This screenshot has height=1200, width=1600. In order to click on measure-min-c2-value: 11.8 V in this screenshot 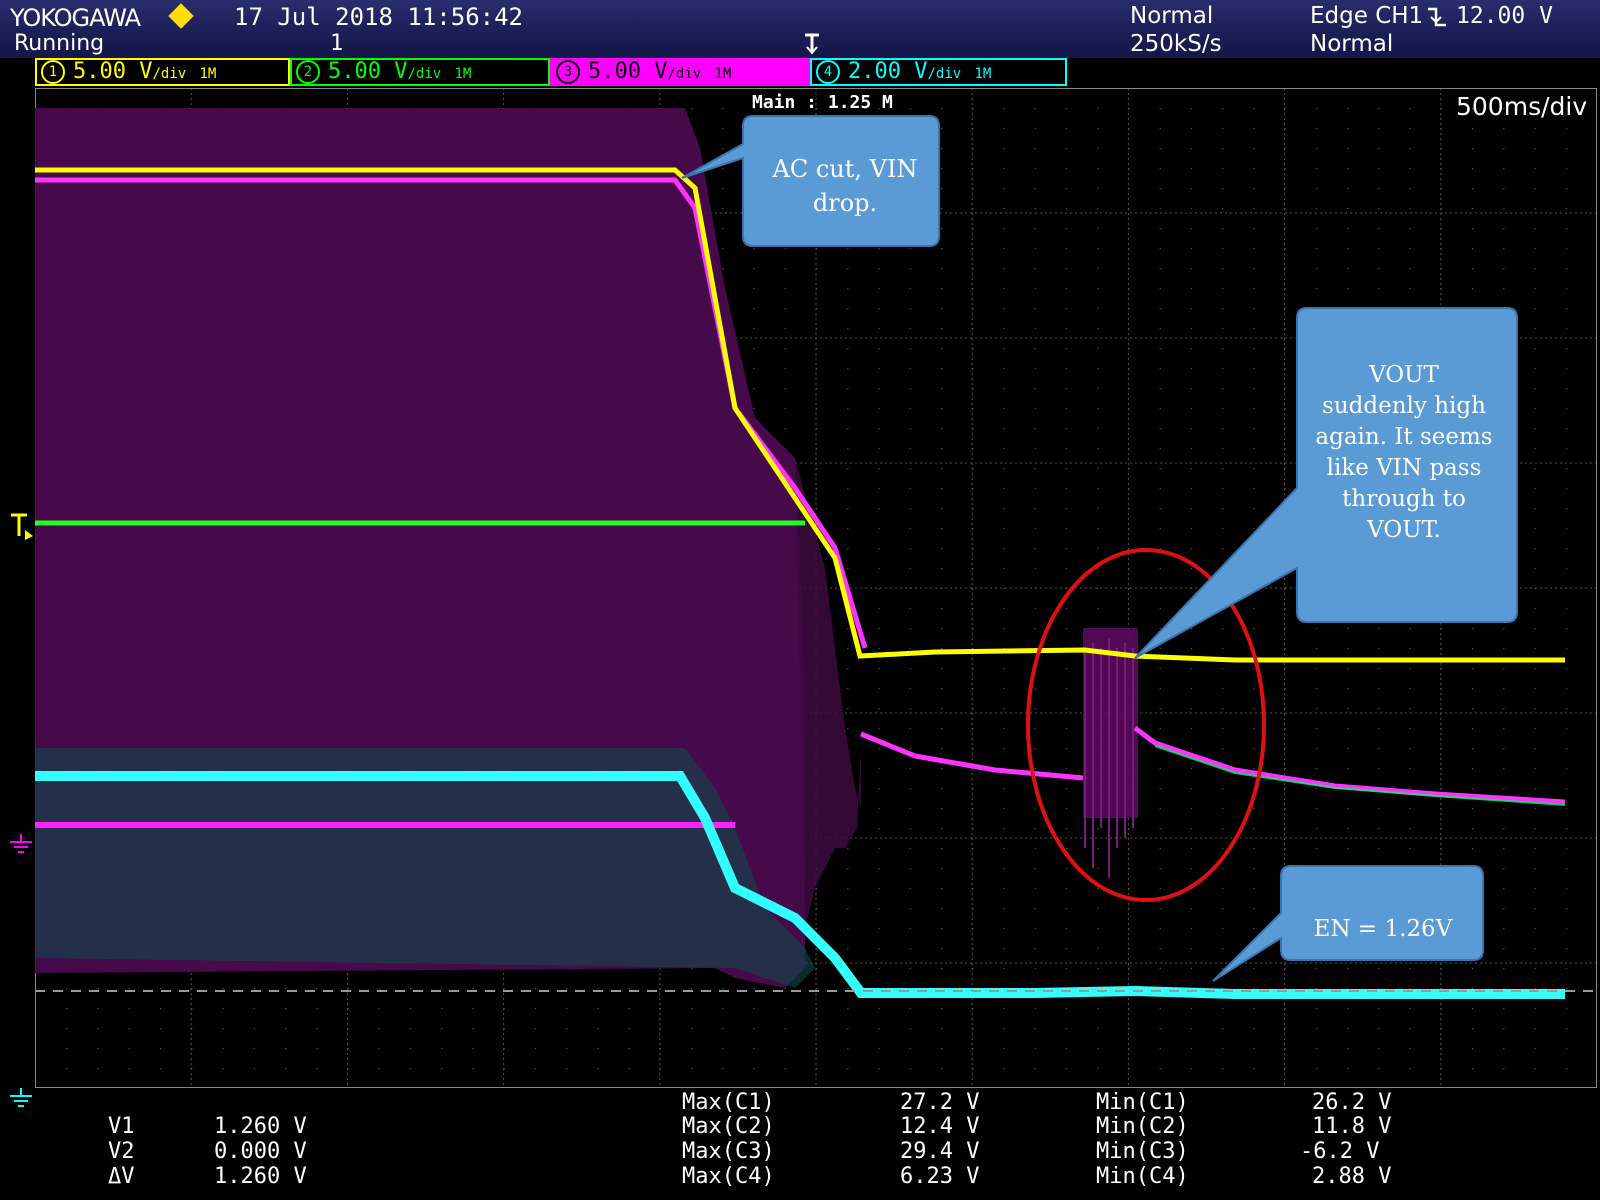, I will do `click(1352, 1126)`.